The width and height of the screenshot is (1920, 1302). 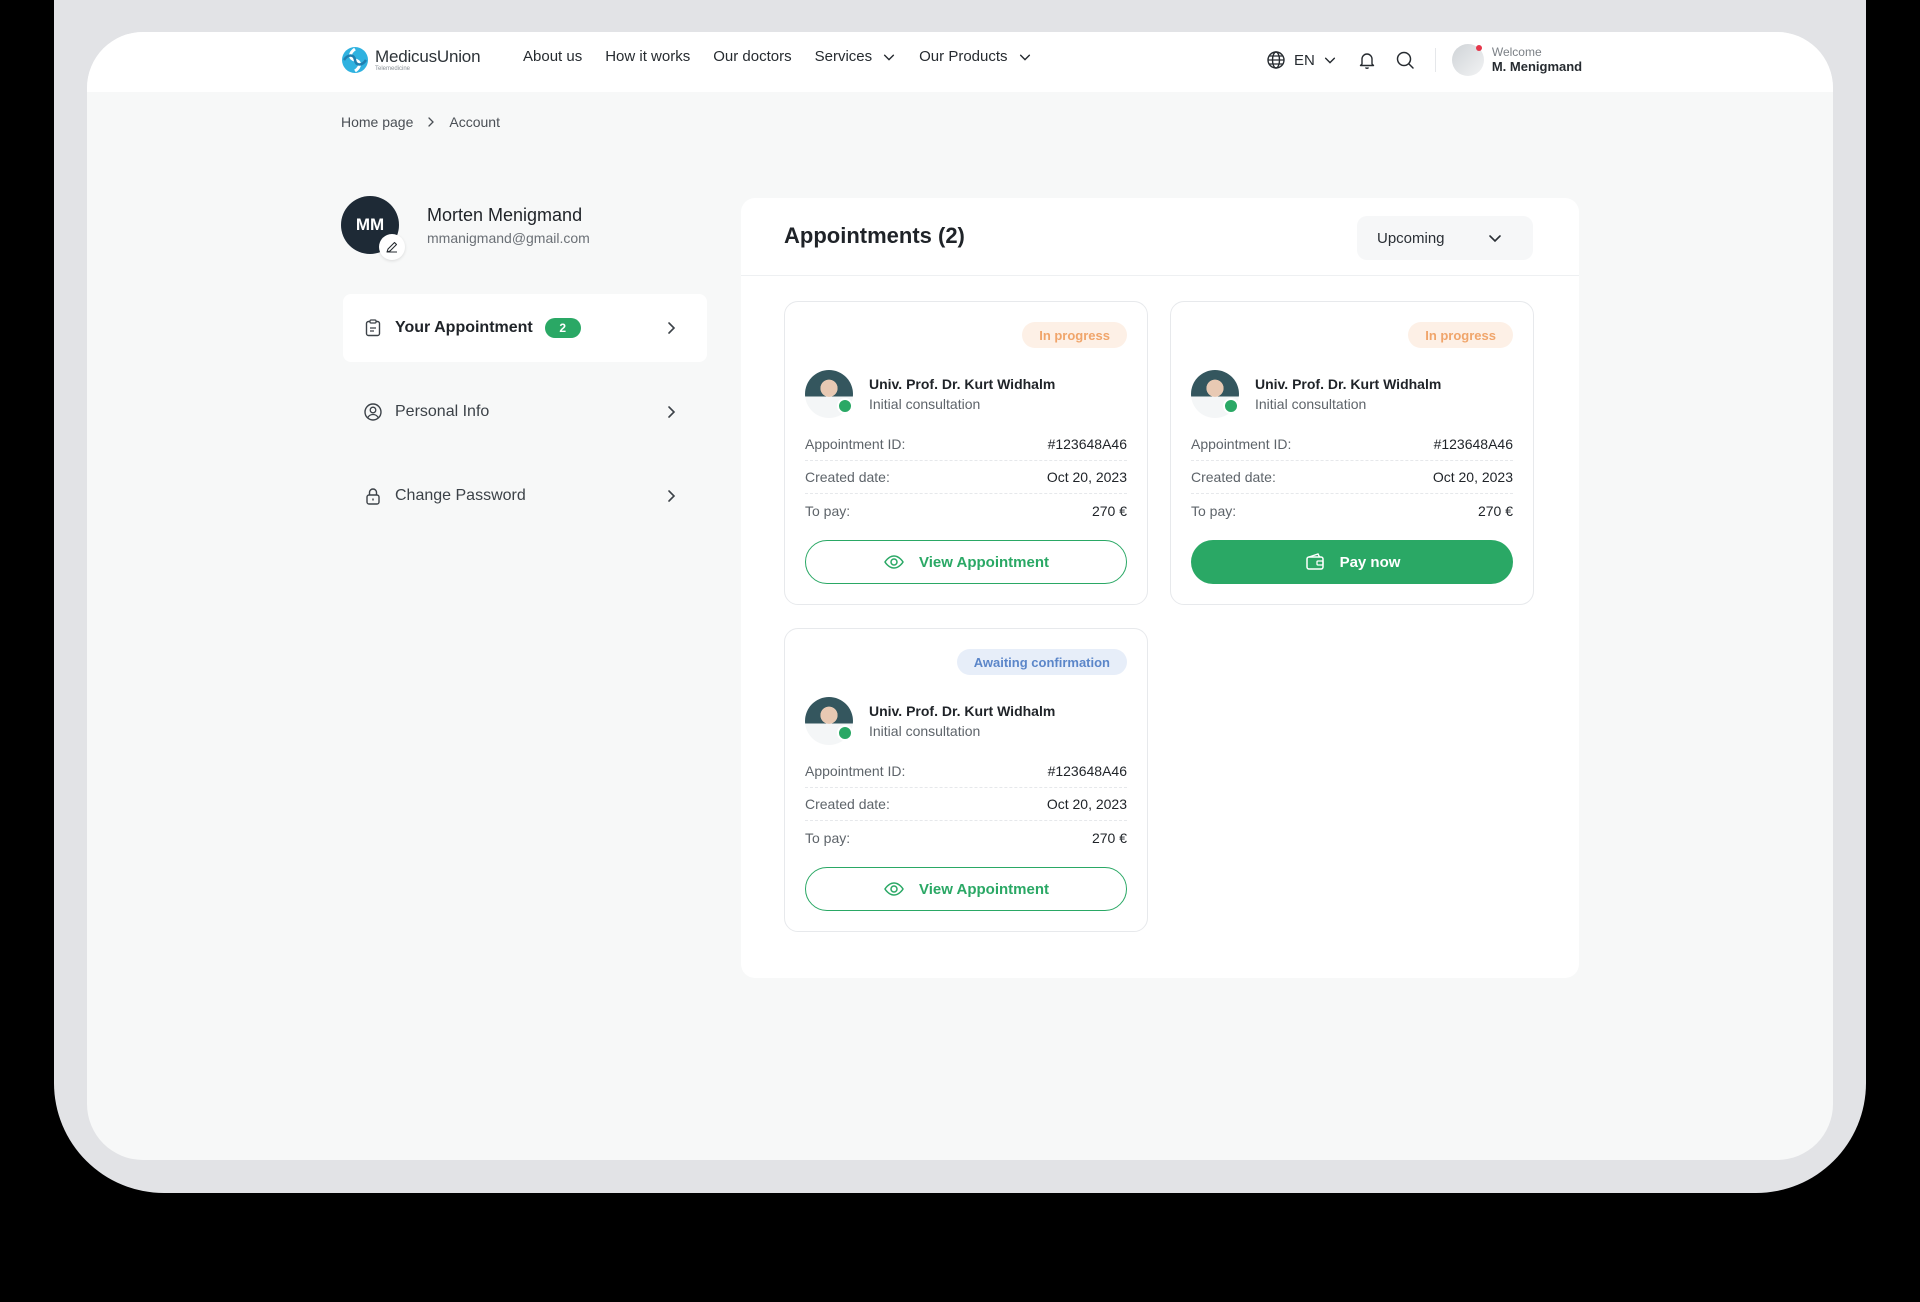 What do you see at coordinates (428, 56) in the screenshot?
I see `brand-name: MedicusUnion` at bounding box center [428, 56].